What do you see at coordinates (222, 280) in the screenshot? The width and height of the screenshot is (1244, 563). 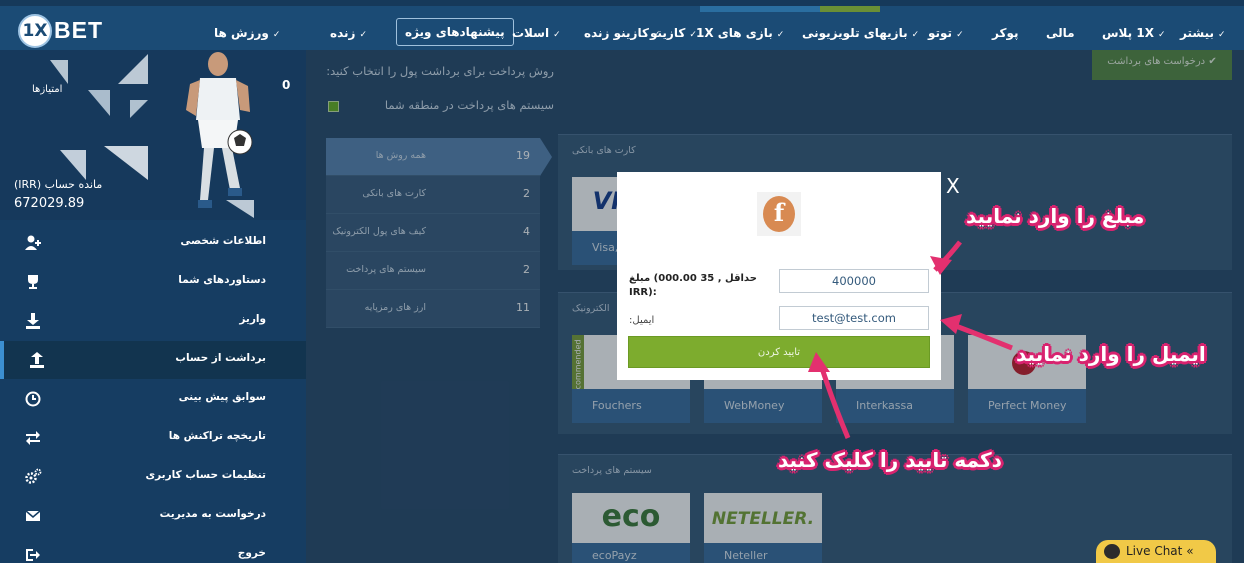 I see `sidebar-item-label: دستاوردهای شما` at bounding box center [222, 280].